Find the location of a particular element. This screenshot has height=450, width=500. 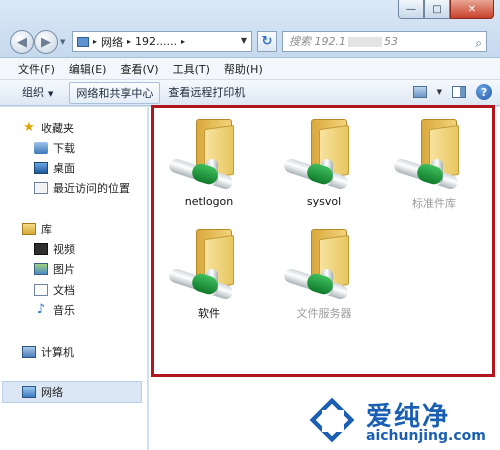

downloads-icon is located at coordinates (41, 148).